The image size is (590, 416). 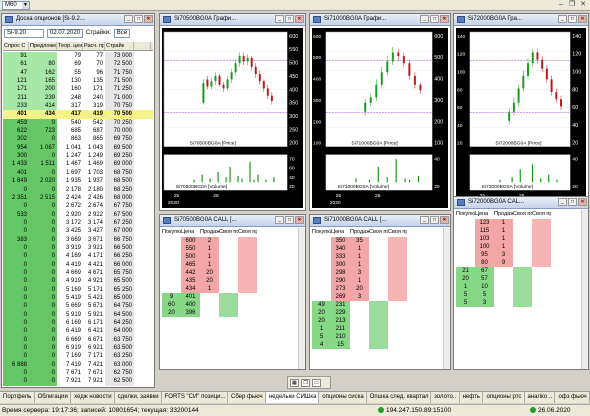 What do you see at coordinates (78, 123) in the screenshot?
I see `table-row: 453 0 540 542 70 250` at bounding box center [78, 123].